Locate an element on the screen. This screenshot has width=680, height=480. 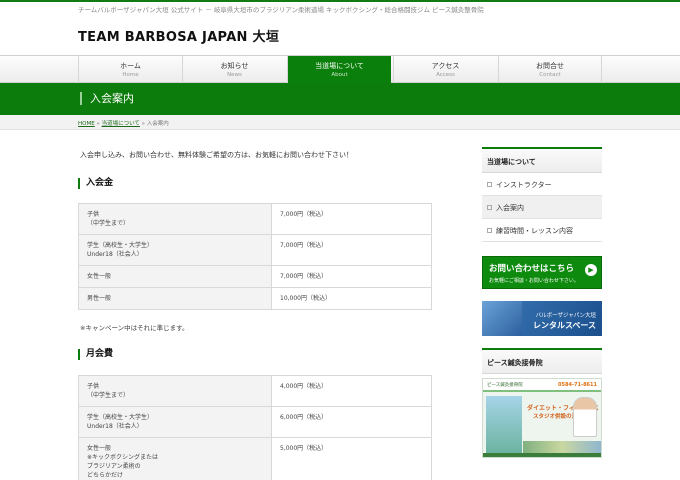
table-row: 学生（高校生・大学生） Under18（社会人） 6,000円（税込） is located at coordinates (255, 422).